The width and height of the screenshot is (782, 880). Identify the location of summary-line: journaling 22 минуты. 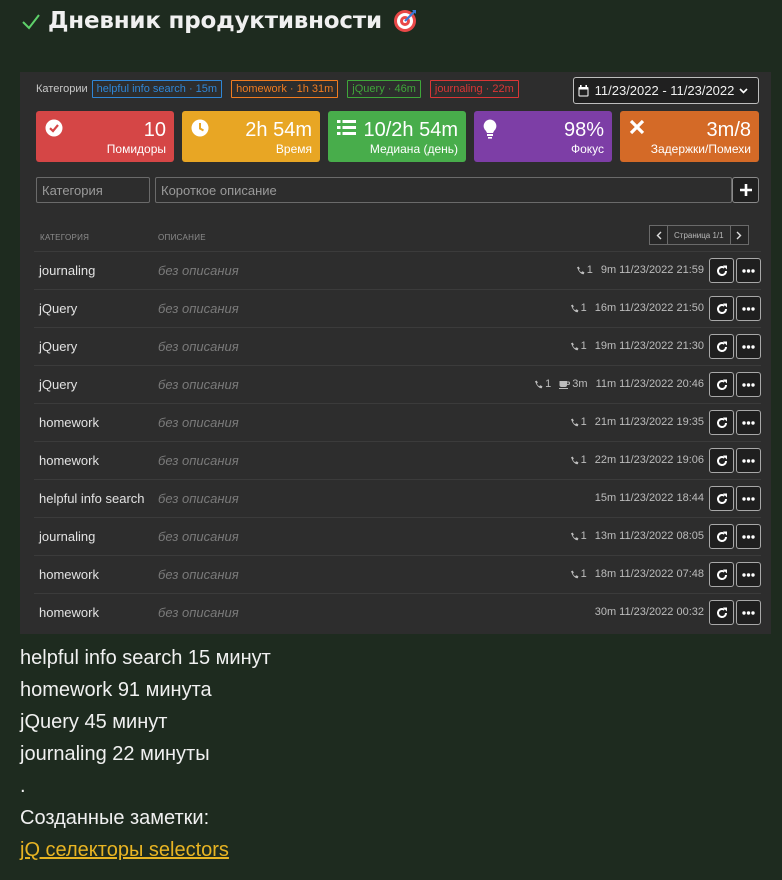
(115, 754).